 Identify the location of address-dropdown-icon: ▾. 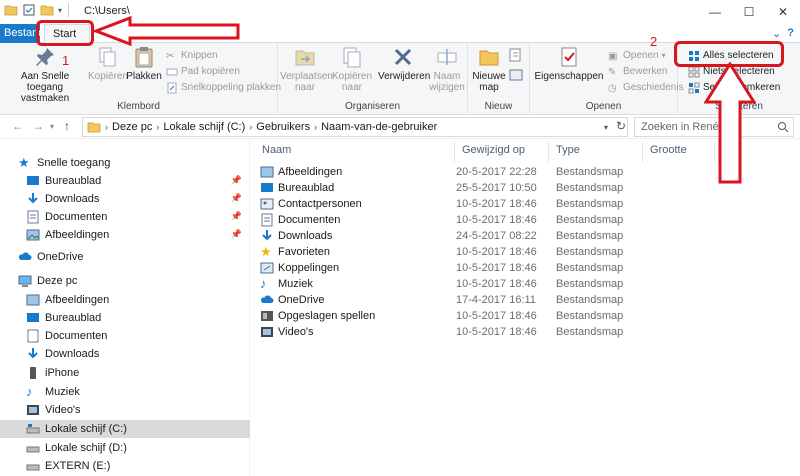
(606, 127).